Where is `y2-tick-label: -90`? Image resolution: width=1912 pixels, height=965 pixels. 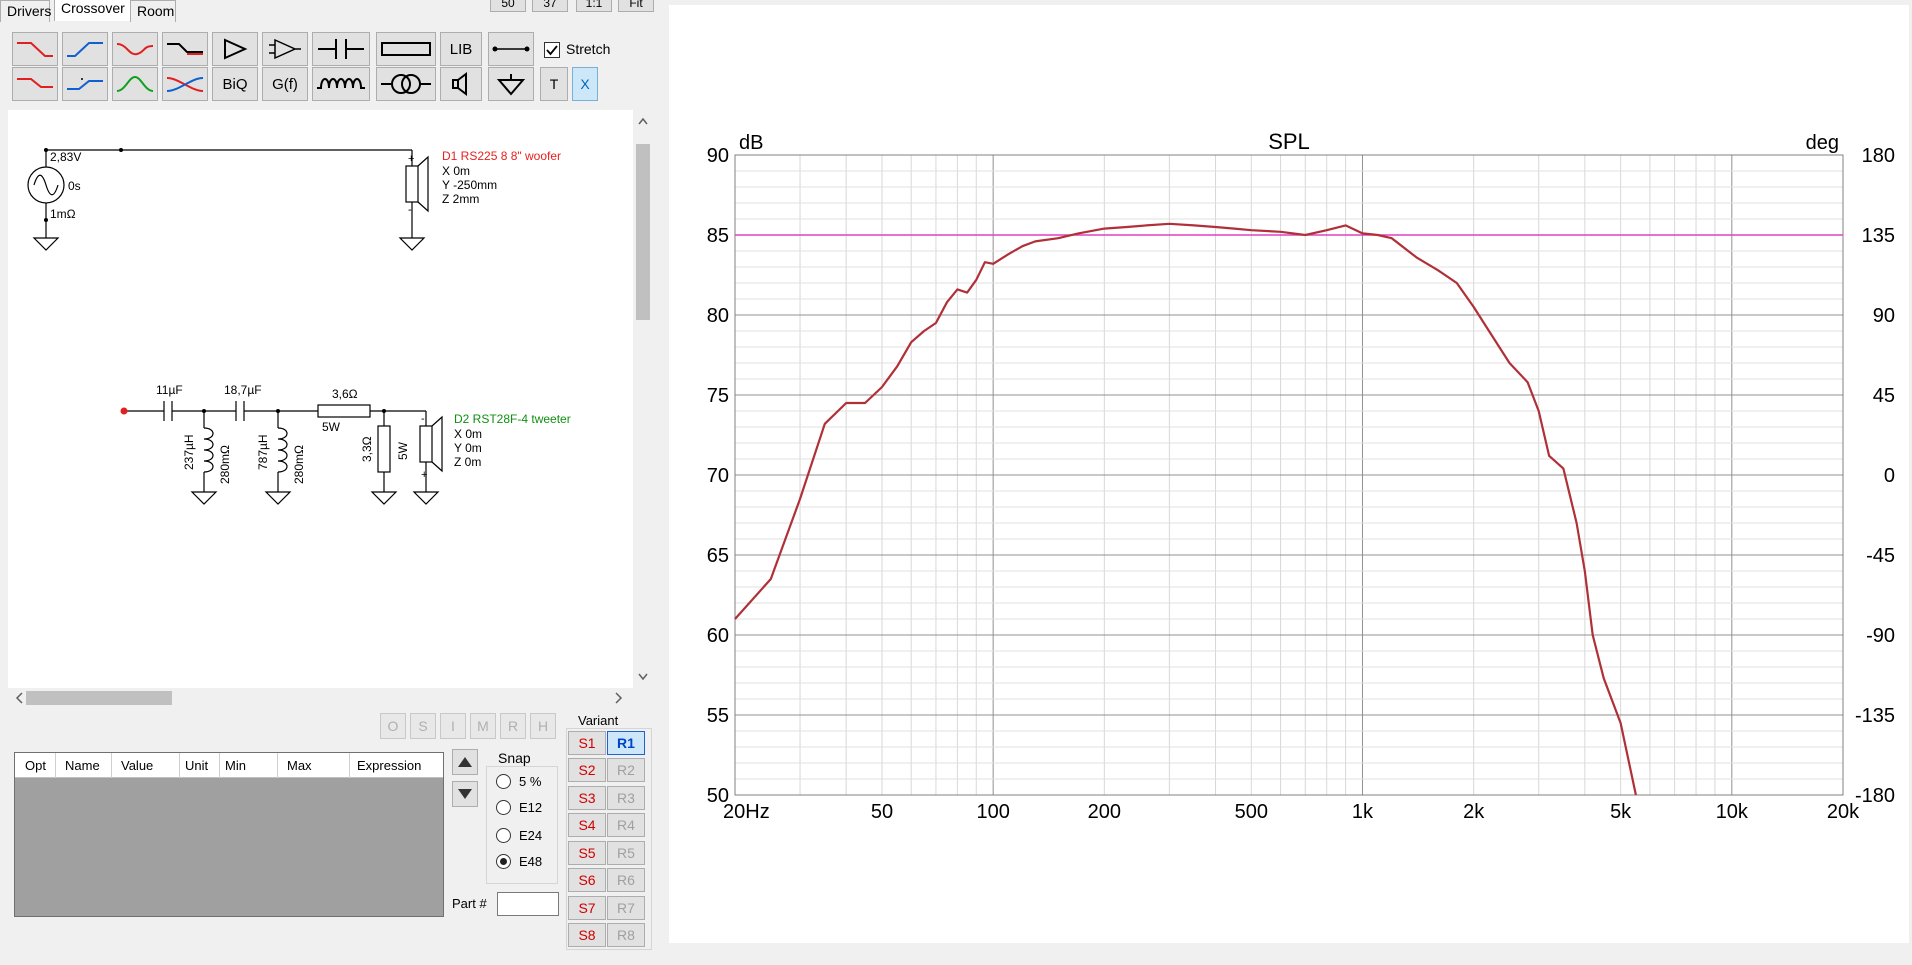 y2-tick-label: -90 is located at coordinates (1880, 636).